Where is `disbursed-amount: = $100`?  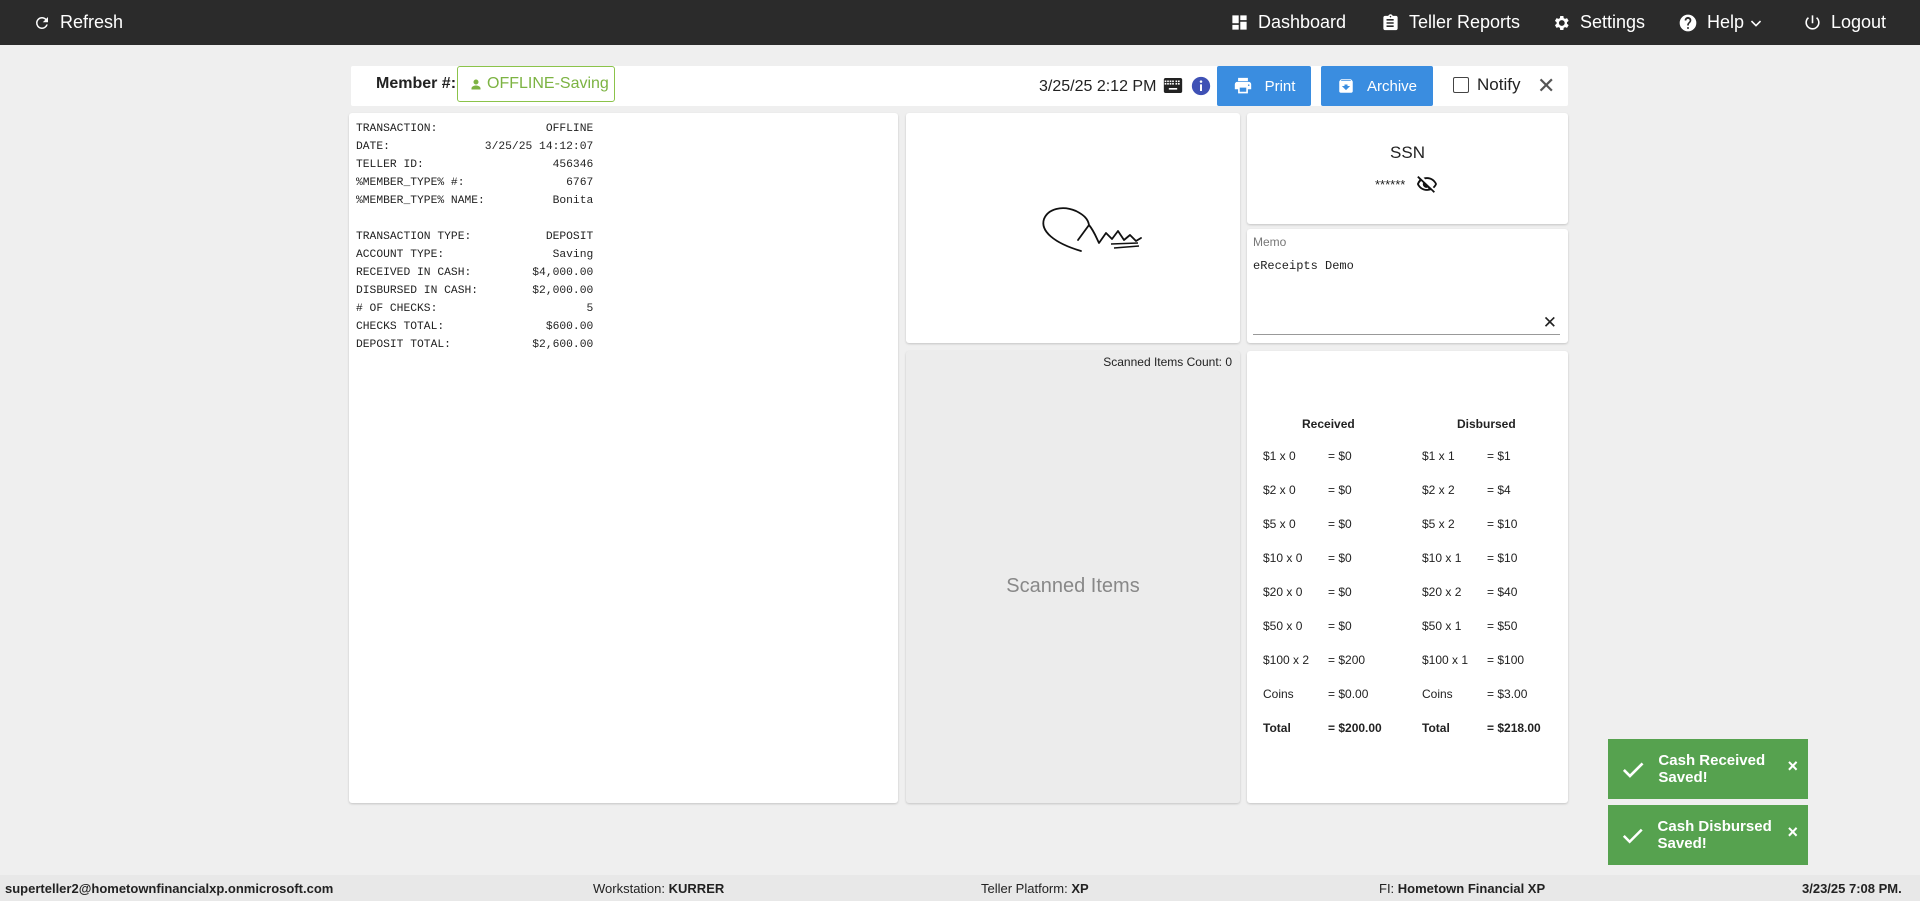
disbursed-amount: = $100 is located at coordinates (1506, 660).